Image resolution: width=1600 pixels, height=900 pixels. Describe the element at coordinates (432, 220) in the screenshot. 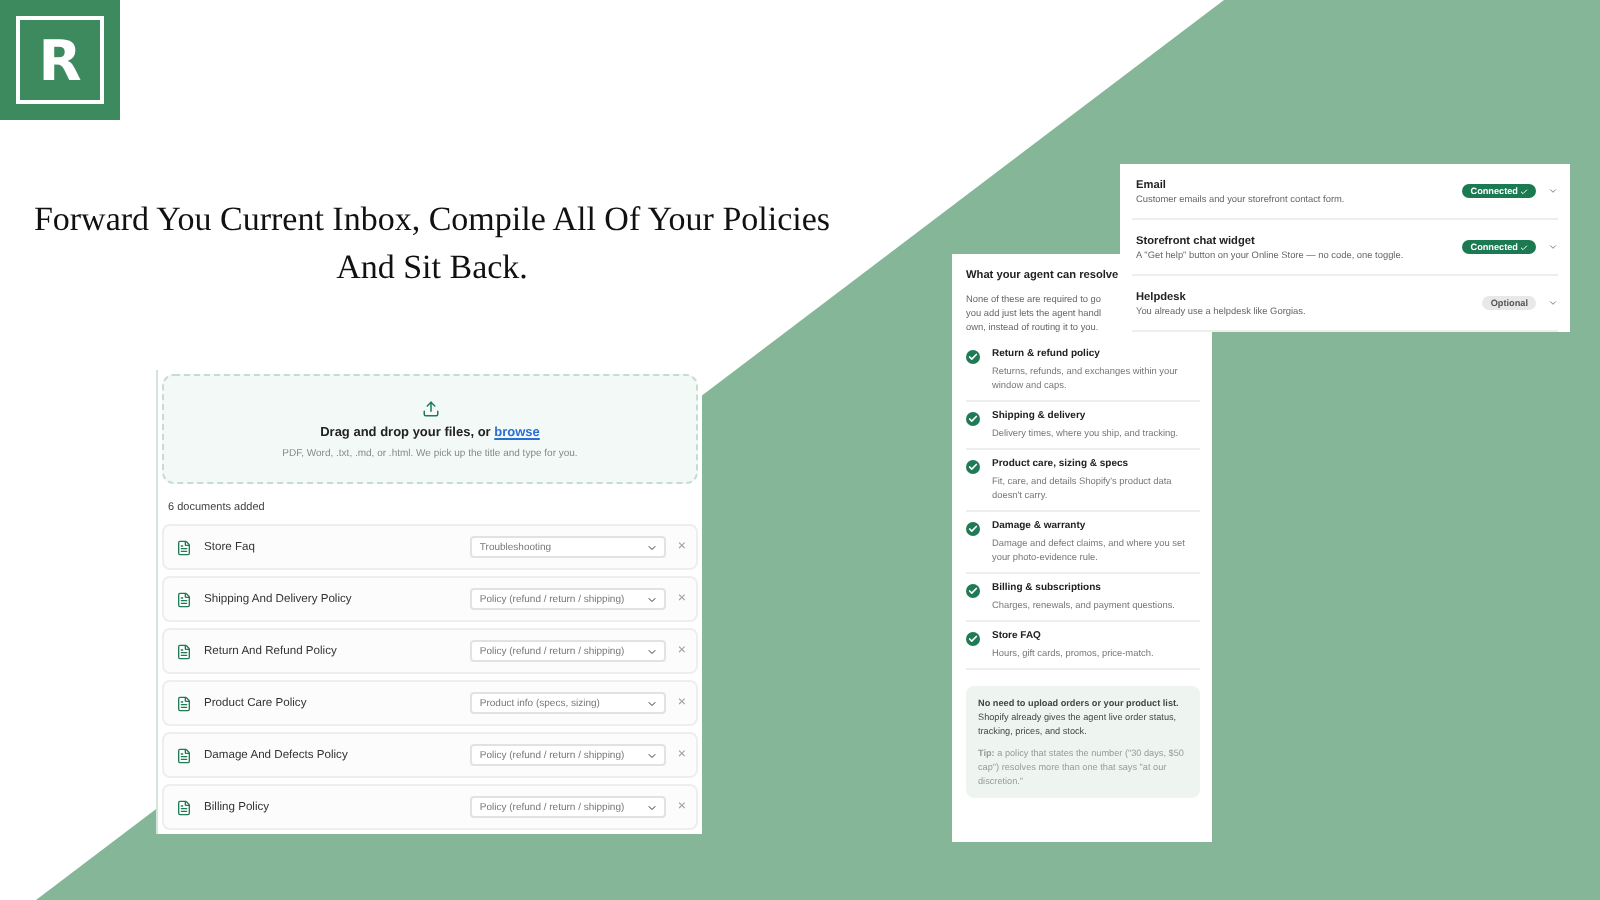

I see `headline: Forward You Current Inbox, Compile All Of Your Policies` at that location.